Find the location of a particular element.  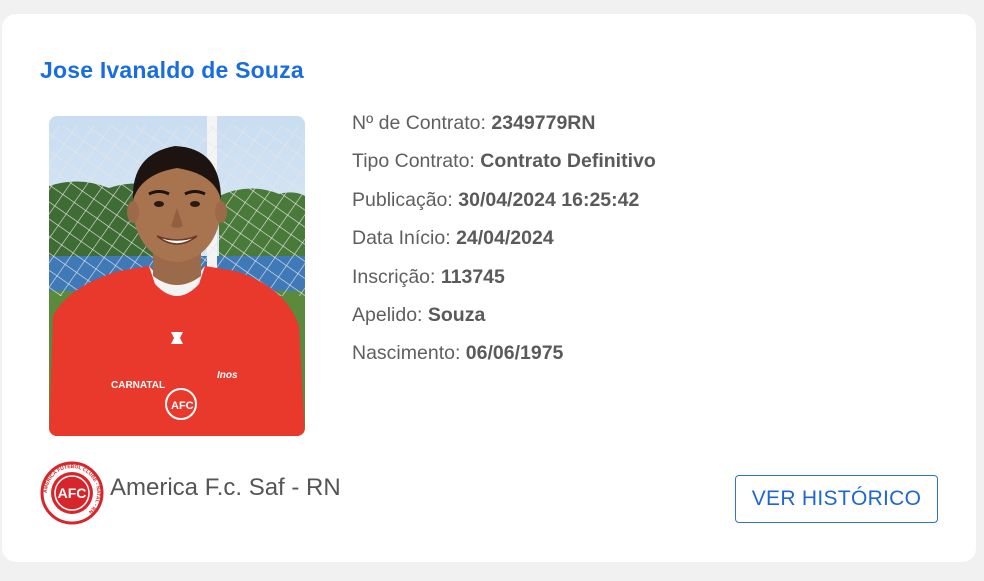

detail-row: Inscrição: 113745 is located at coordinates (562, 281).